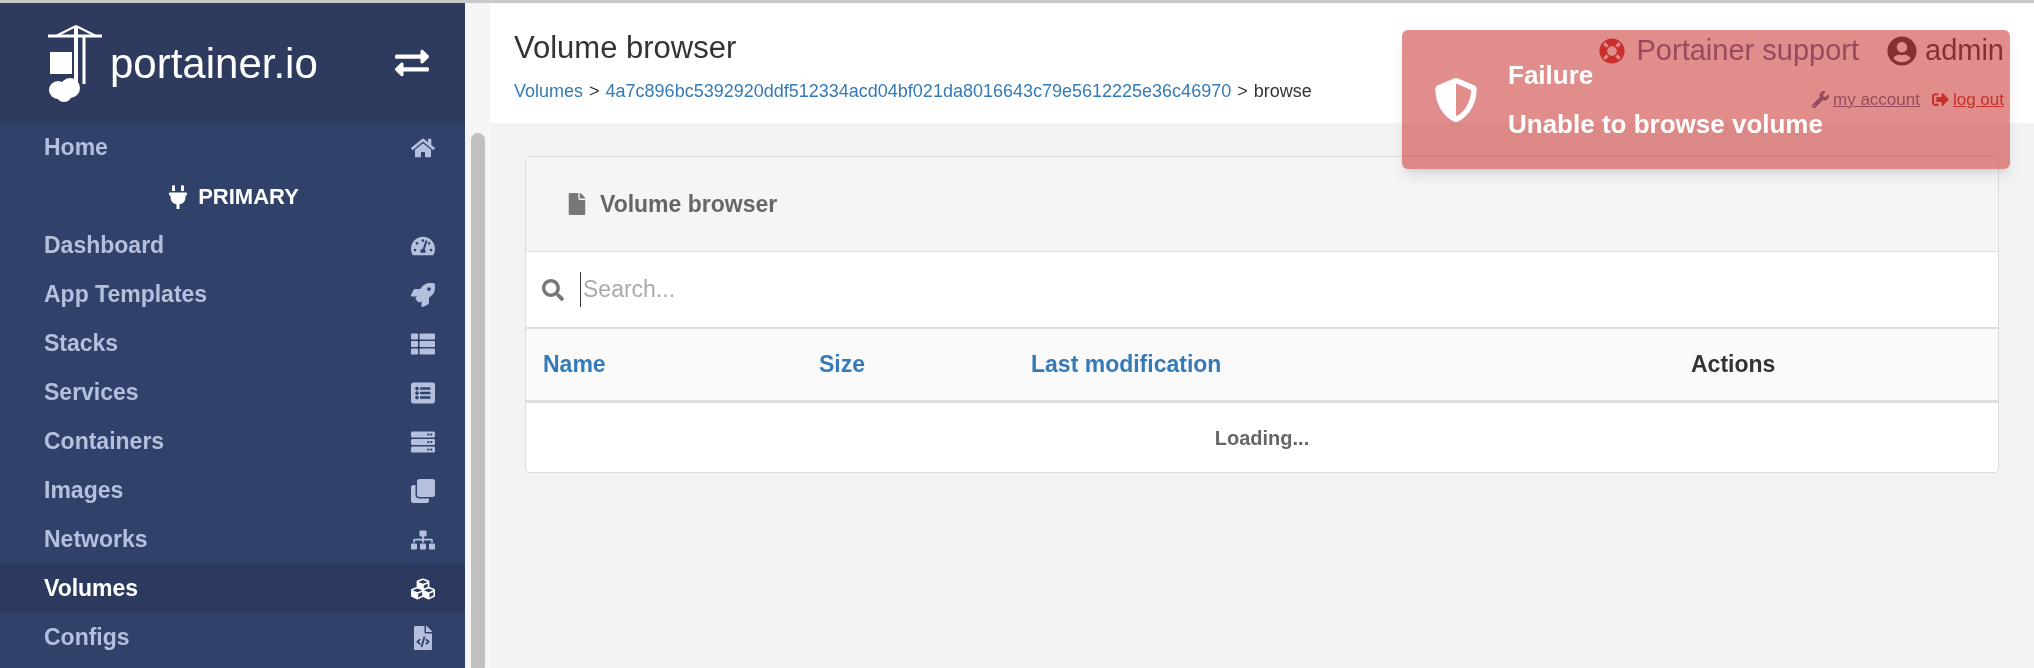 The height and width of the screenshot is (668, 2034). What do you see at coordinates (232, 539) in the screenshot?
I see `sidebar-item: Networks` at bounding box center [232, 539].